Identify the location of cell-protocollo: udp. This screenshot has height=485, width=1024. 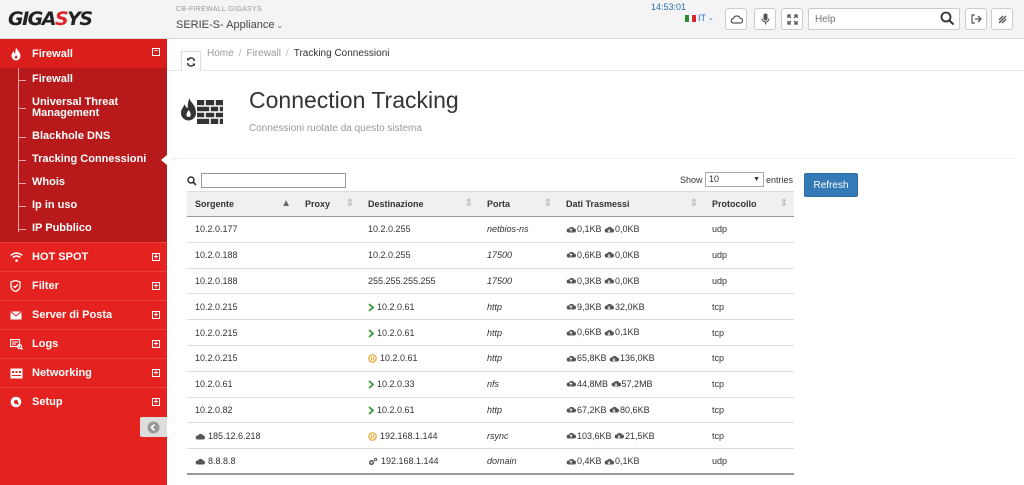
(749, 281).